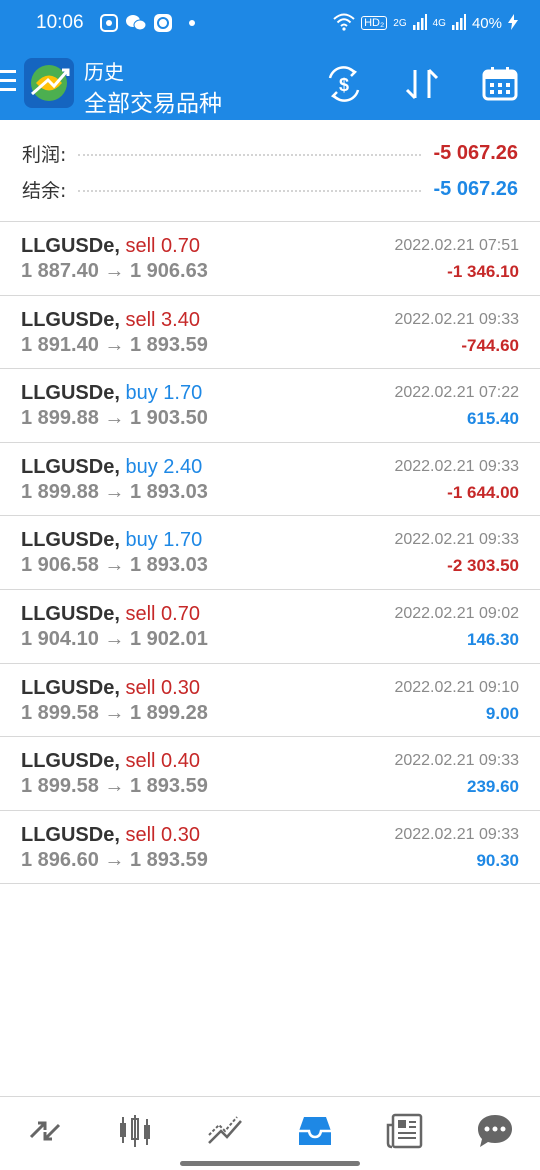  What do you see at coordinates (114, 565) in the screenshot?
I see `trade-prices: 1 906.58 → 1 893.03` at bounding box center [114, 565].